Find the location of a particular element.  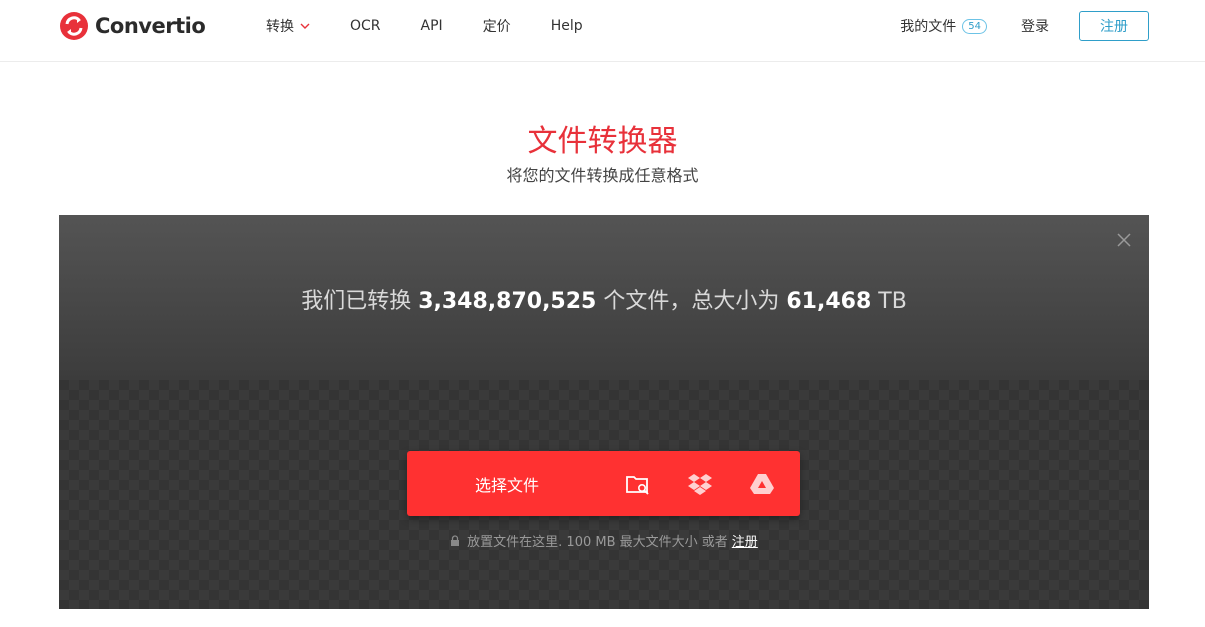

drop-hint-register-link: 注册 is located at coordinates (745, 540).